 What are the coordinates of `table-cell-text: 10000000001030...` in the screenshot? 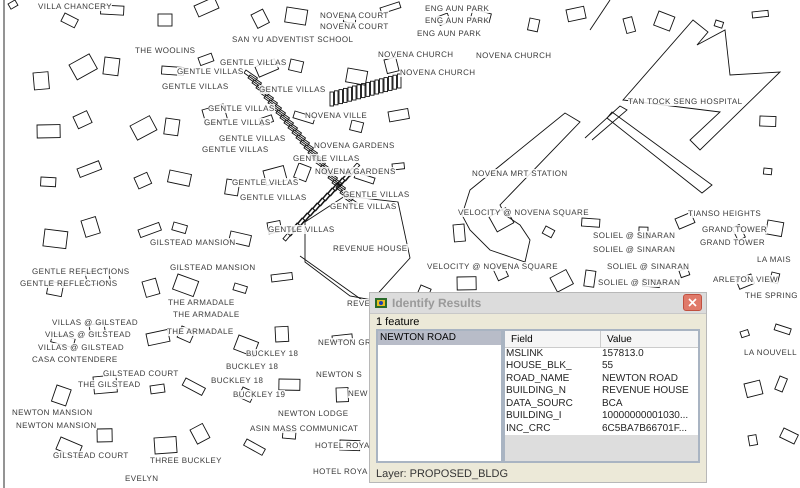 It's located at (645, 416).